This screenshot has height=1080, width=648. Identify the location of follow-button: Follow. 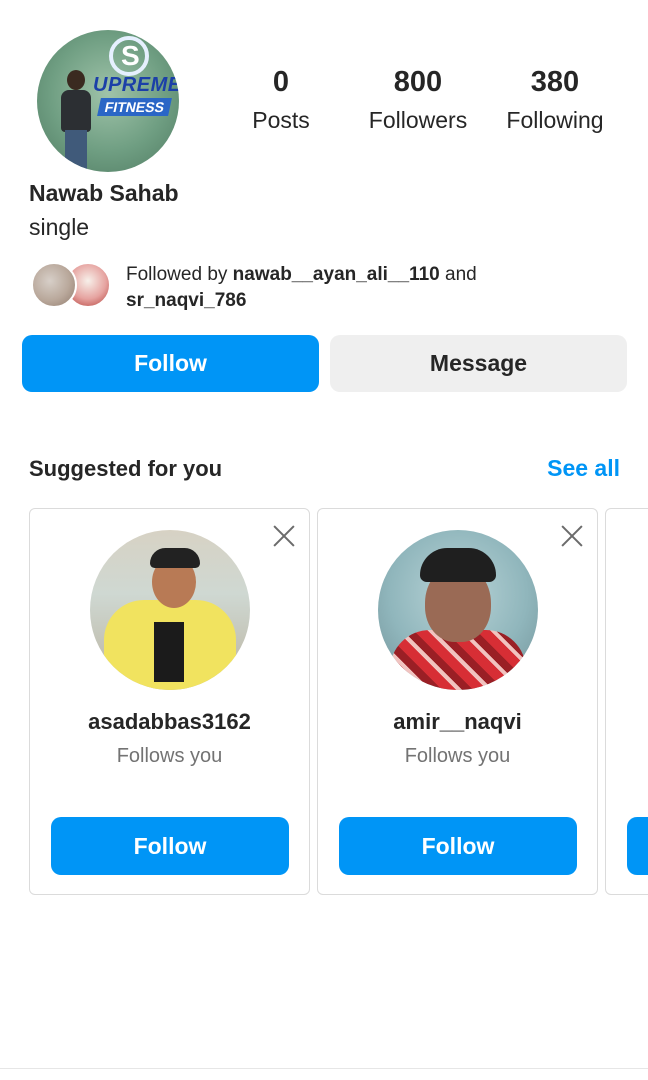
(170, 363).